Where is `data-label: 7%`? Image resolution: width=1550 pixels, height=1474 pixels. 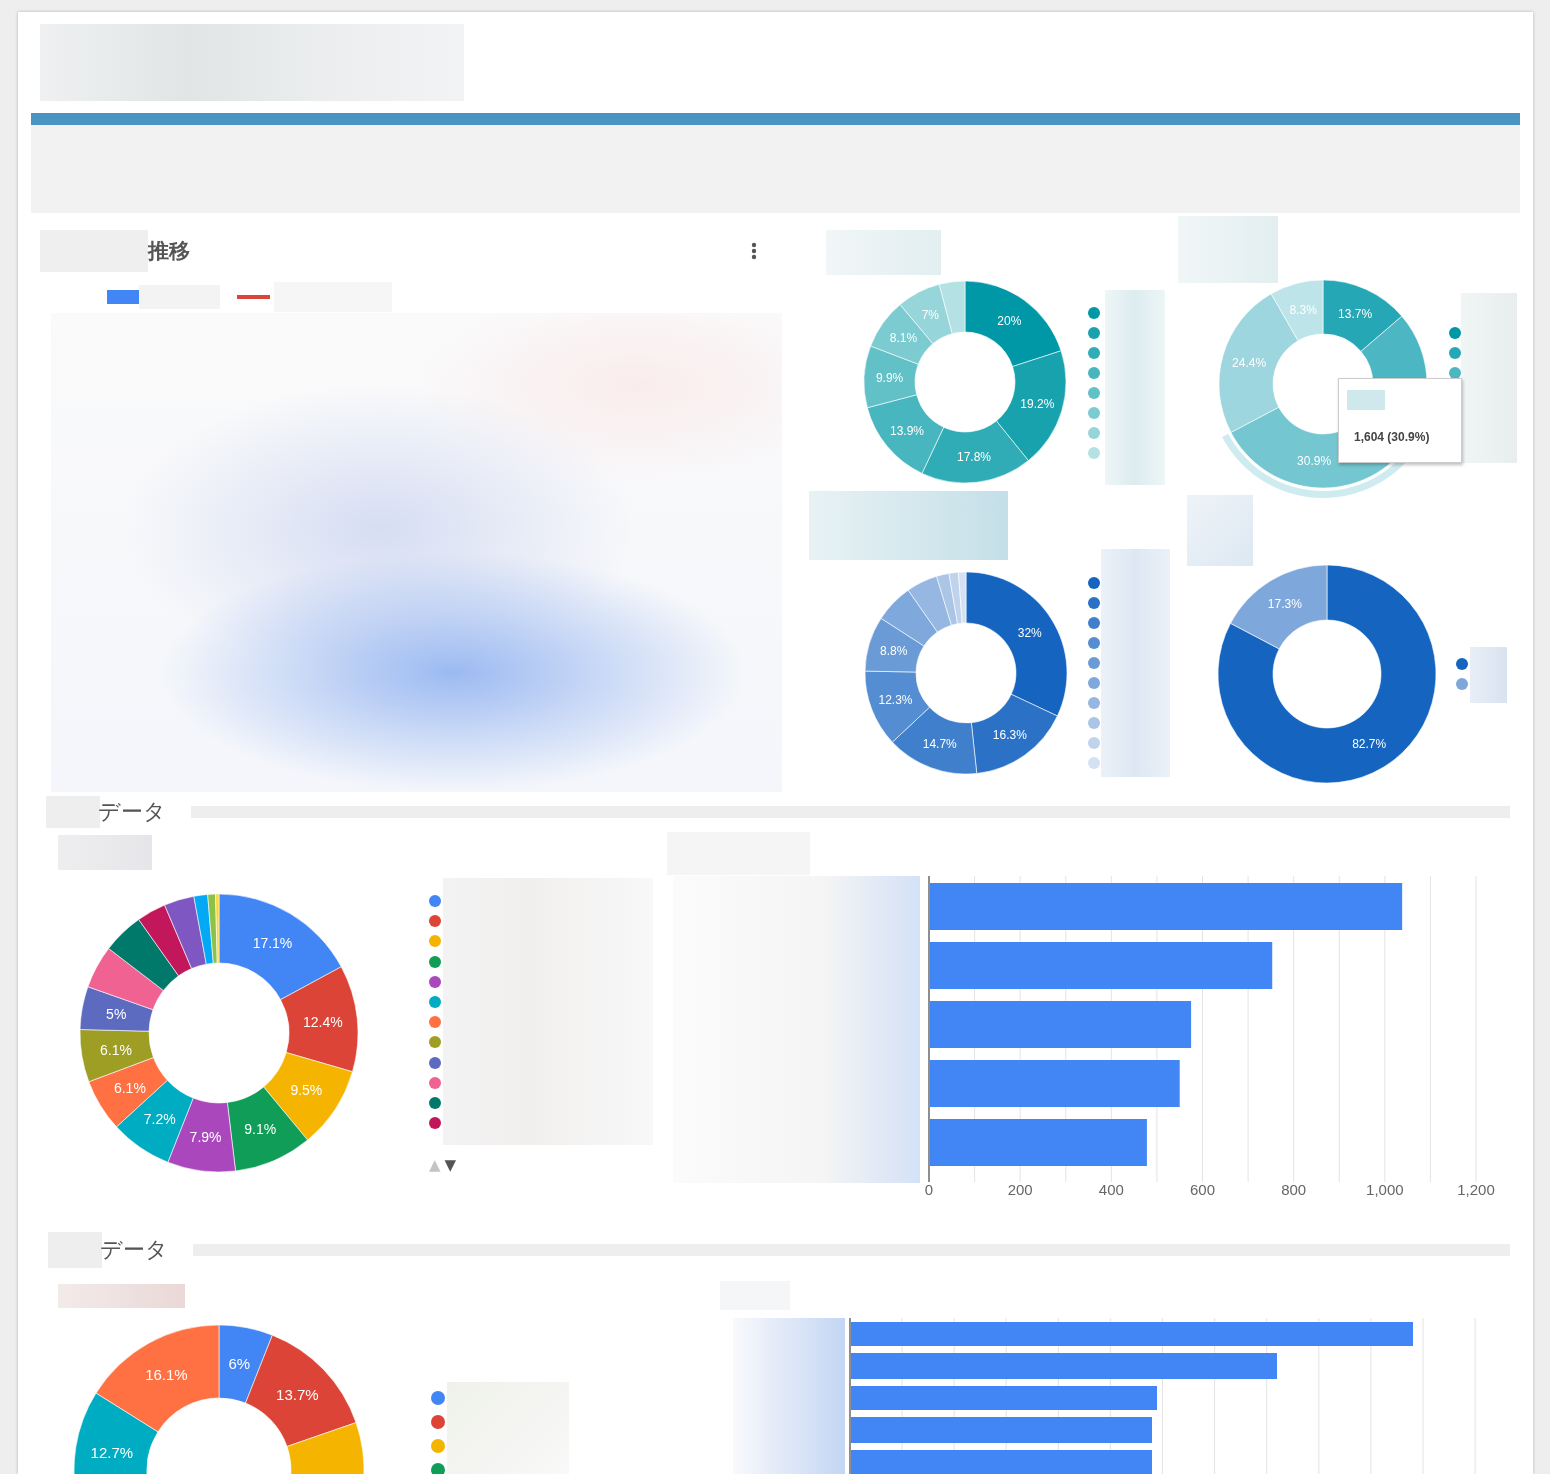 data-label: 7% is located at coordinates (930, 315).